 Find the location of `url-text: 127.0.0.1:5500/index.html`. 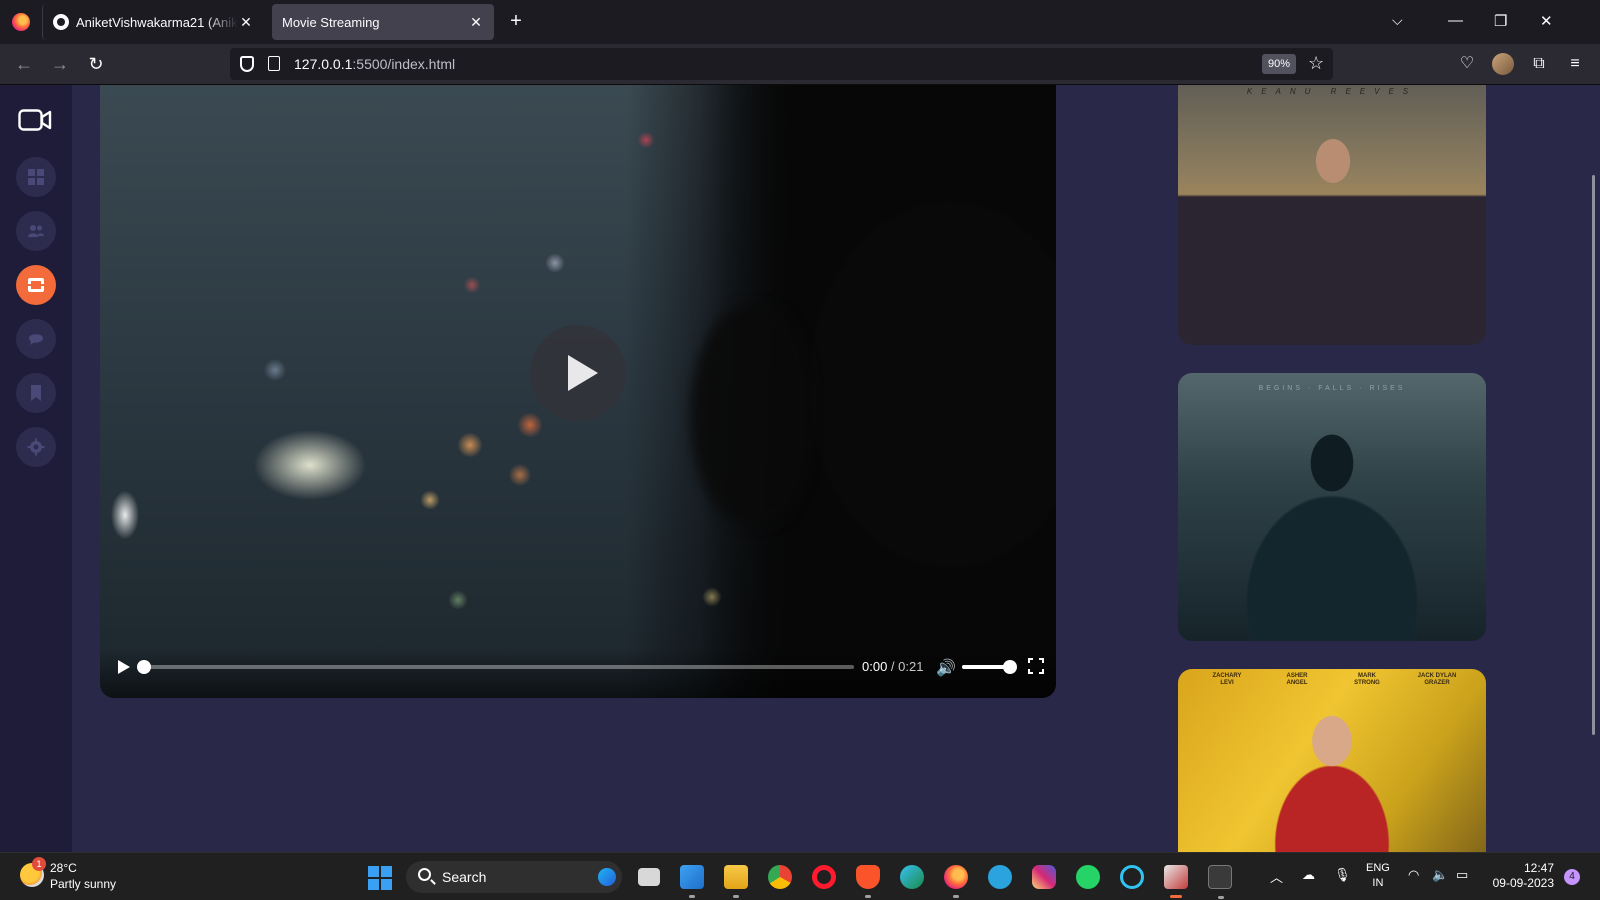

url-text: 127.0.0.1:5500/index.html is located at coordinates (374, 64).